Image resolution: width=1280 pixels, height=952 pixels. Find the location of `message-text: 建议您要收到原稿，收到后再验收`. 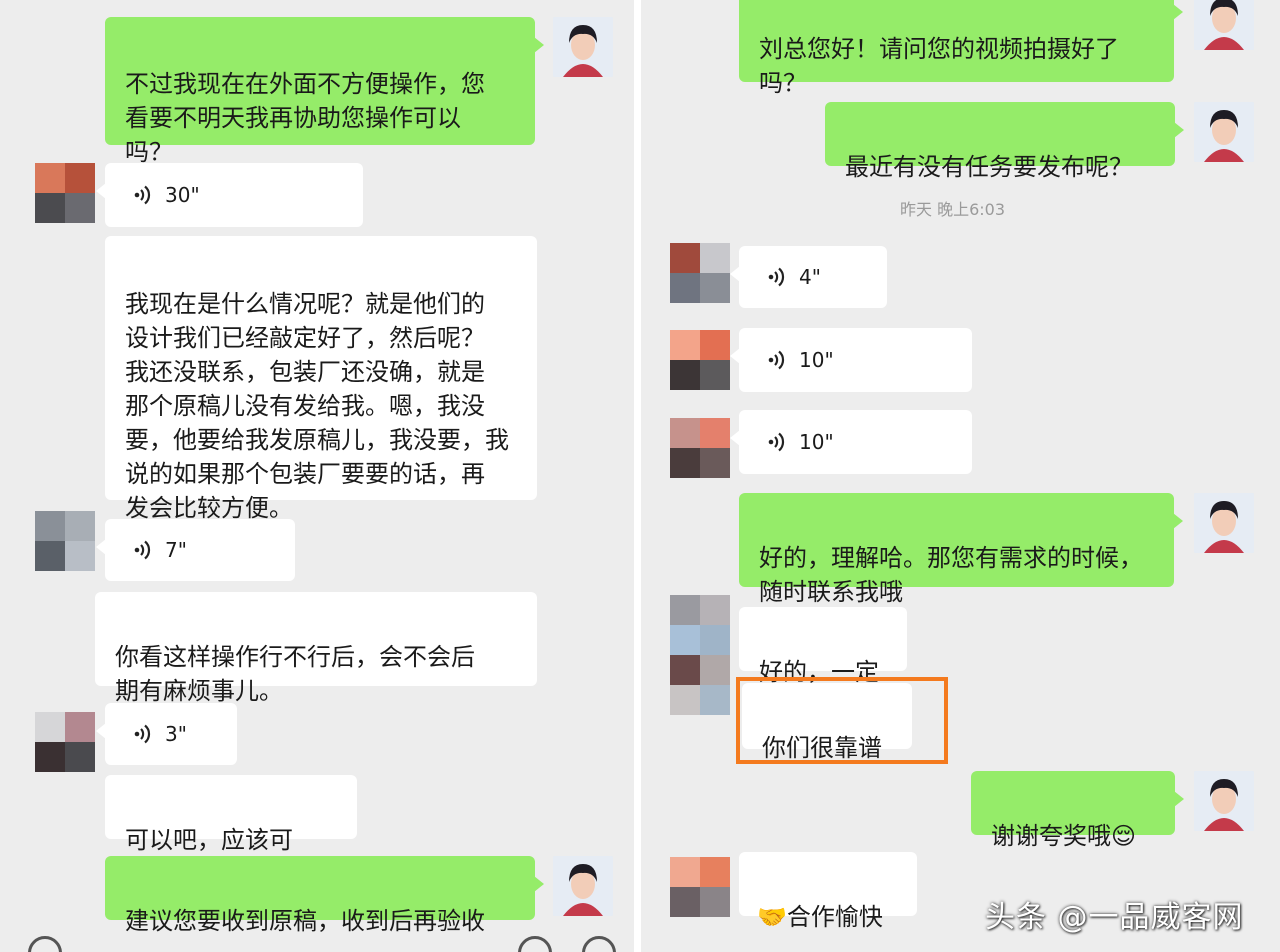

message-text: 建议您要收到原稿，收到后再验收 is located at coordinates (305, 921).